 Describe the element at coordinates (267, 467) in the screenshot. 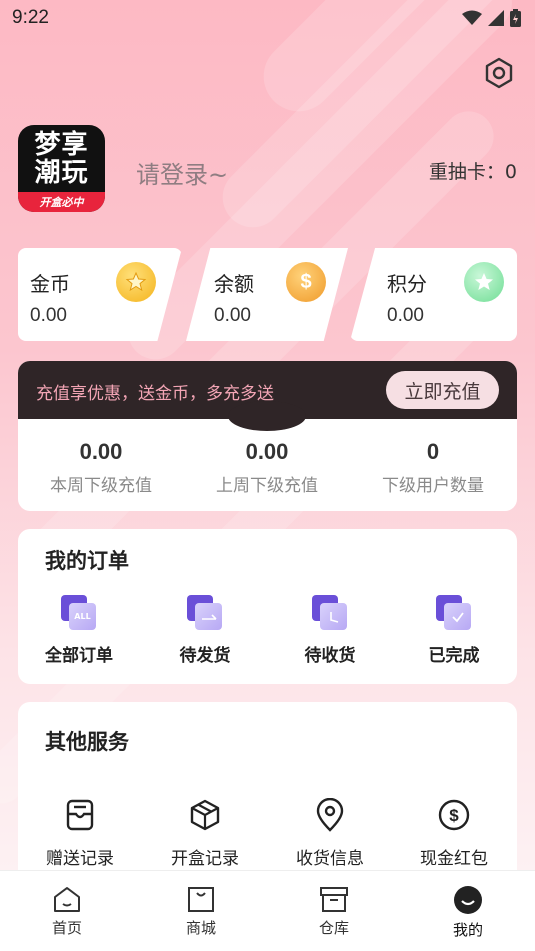

I see `stat-last-week: 0.00 上周下级充值` at that location.